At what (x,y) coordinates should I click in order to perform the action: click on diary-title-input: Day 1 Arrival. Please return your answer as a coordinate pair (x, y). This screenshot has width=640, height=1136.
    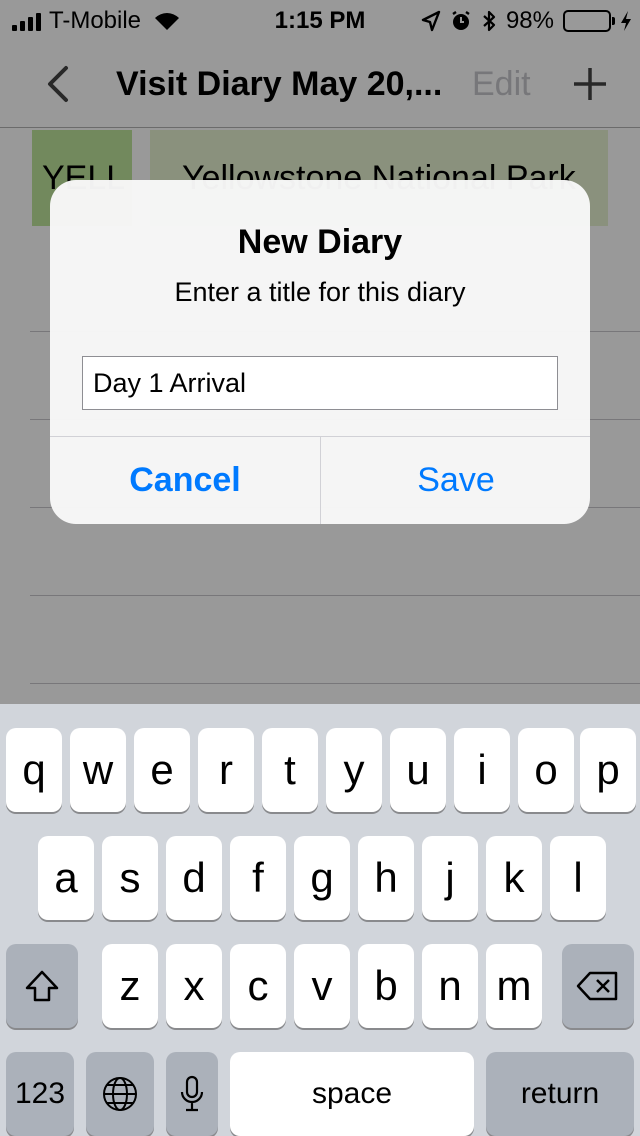
    Looking at the image, I should click on (320, 383).